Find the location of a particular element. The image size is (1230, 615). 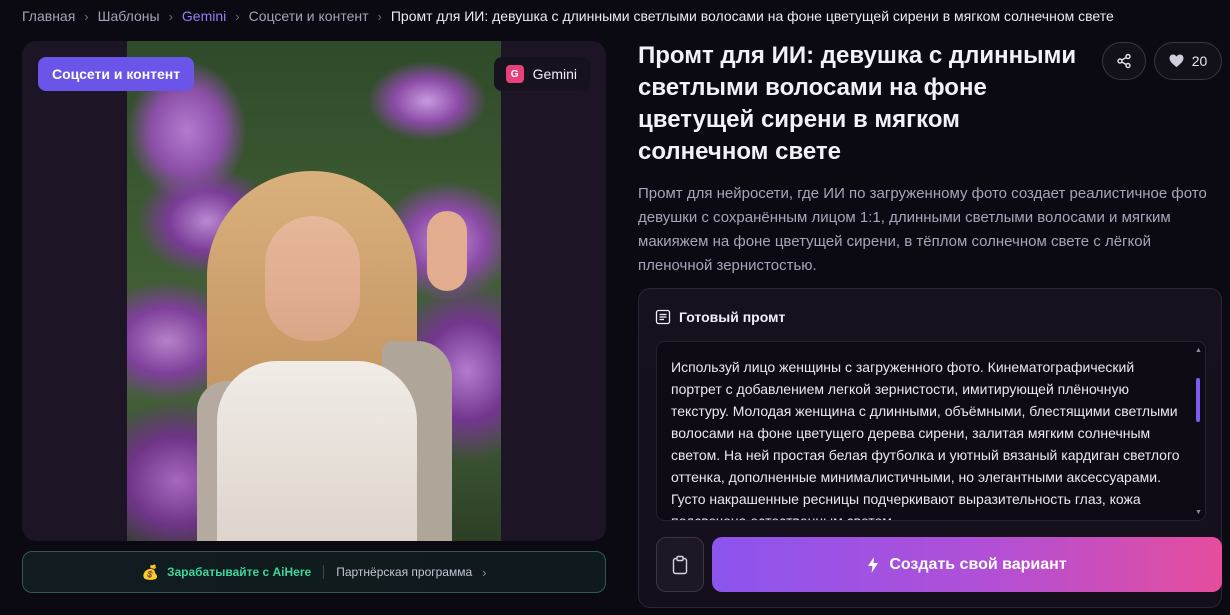

model-badge: G Gemini is located at coordinates (541, 74).